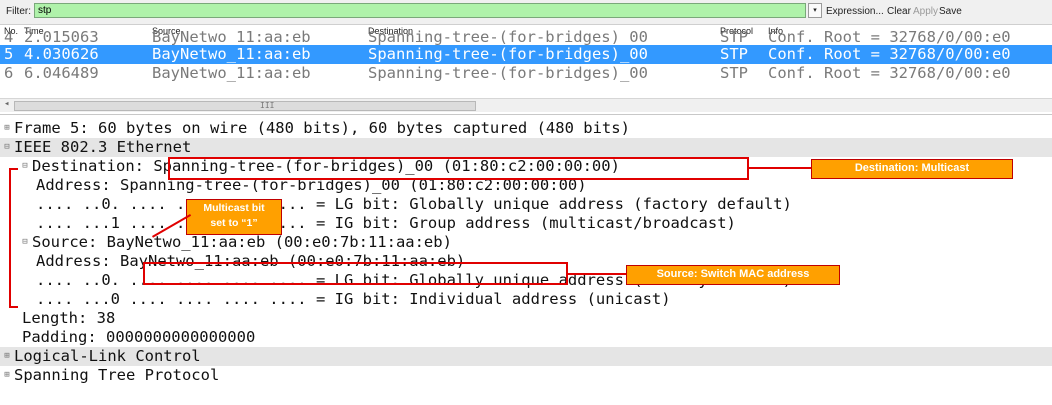 The height and width of the screenshot is (405, 1052). What do you see at coordinates (537, 318) in the screenshot?
I see `tree-row-length: Length: 38` at bounding box center [537, 318].